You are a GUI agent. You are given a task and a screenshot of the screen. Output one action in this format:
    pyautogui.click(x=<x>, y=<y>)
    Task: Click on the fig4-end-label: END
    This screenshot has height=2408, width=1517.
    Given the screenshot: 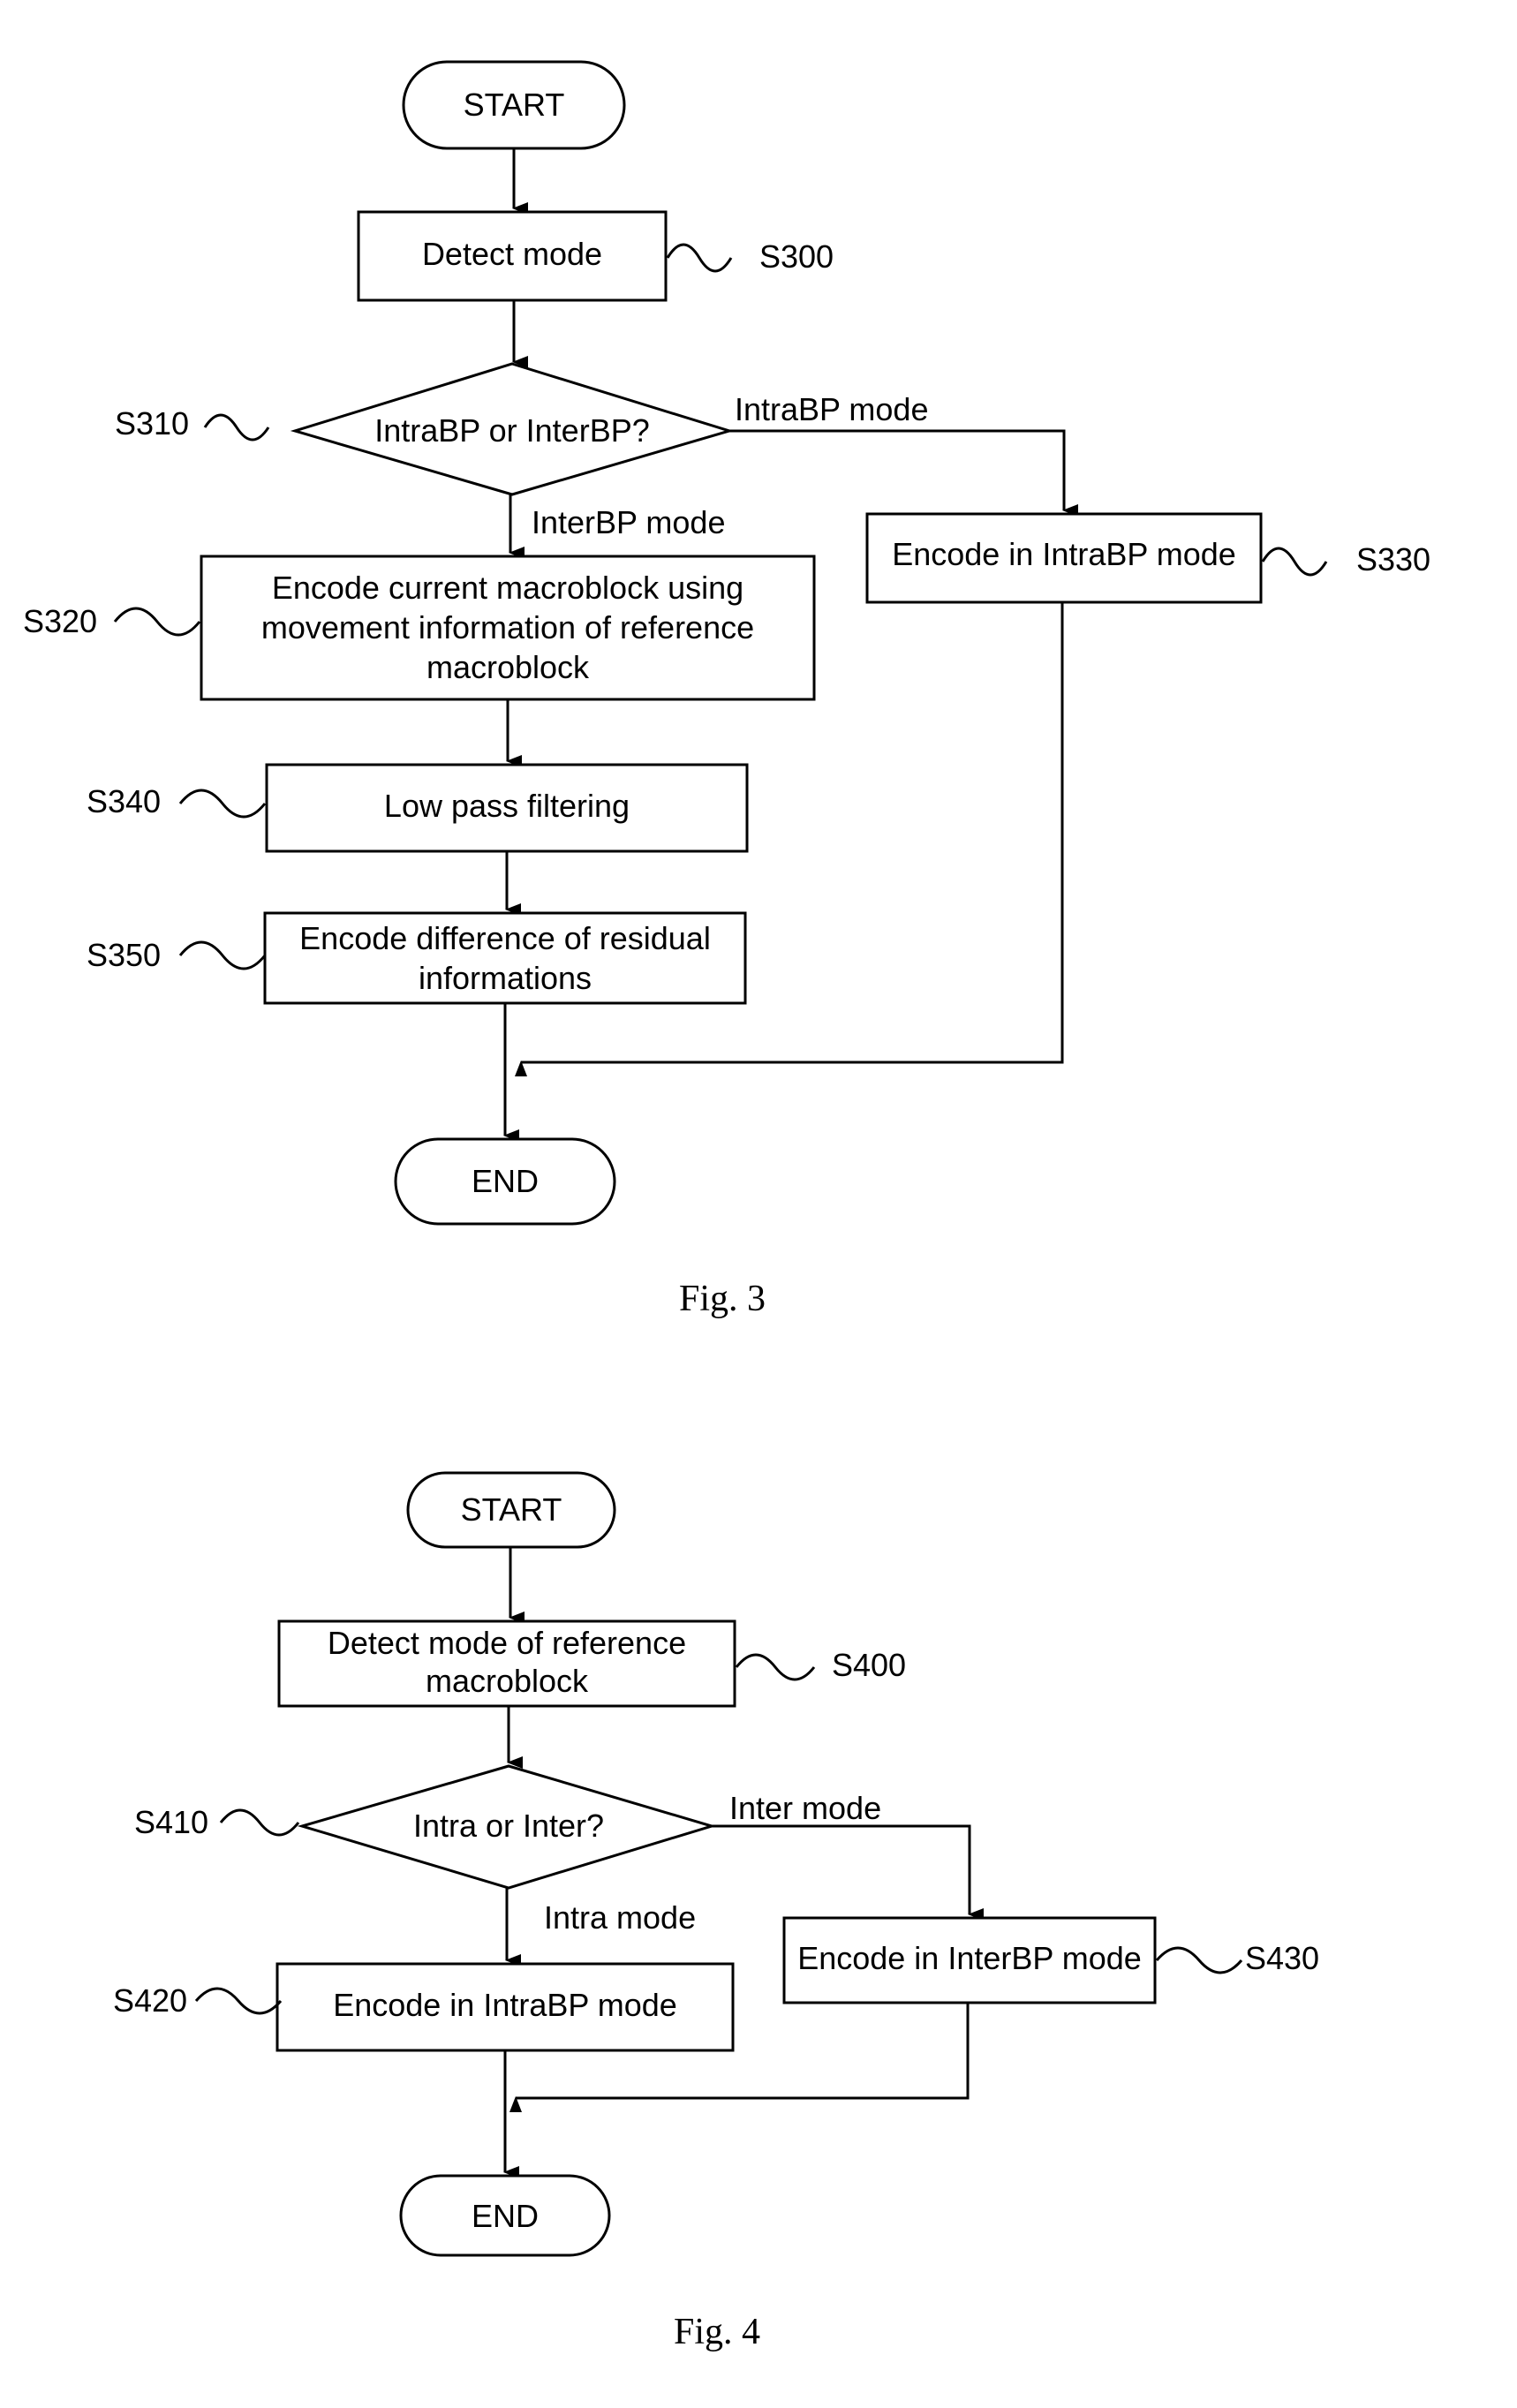 What is the action you would take?
    pyautogui.click(x=506, y=2216)
    